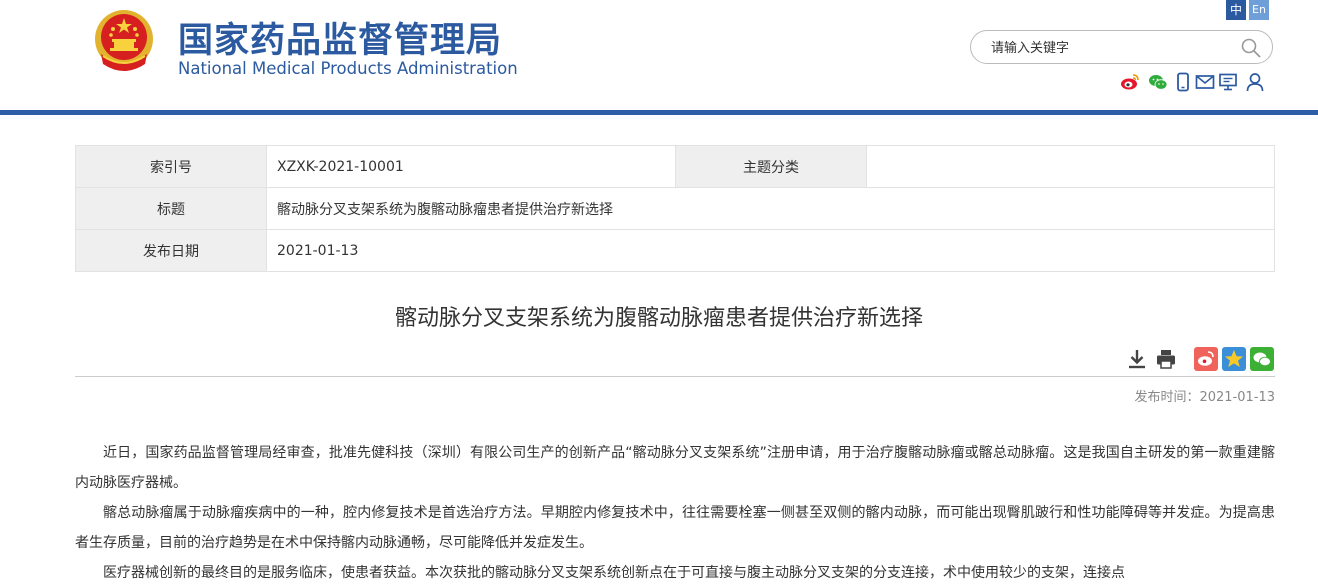  I want to click on user-icon, so click(1255, 82).